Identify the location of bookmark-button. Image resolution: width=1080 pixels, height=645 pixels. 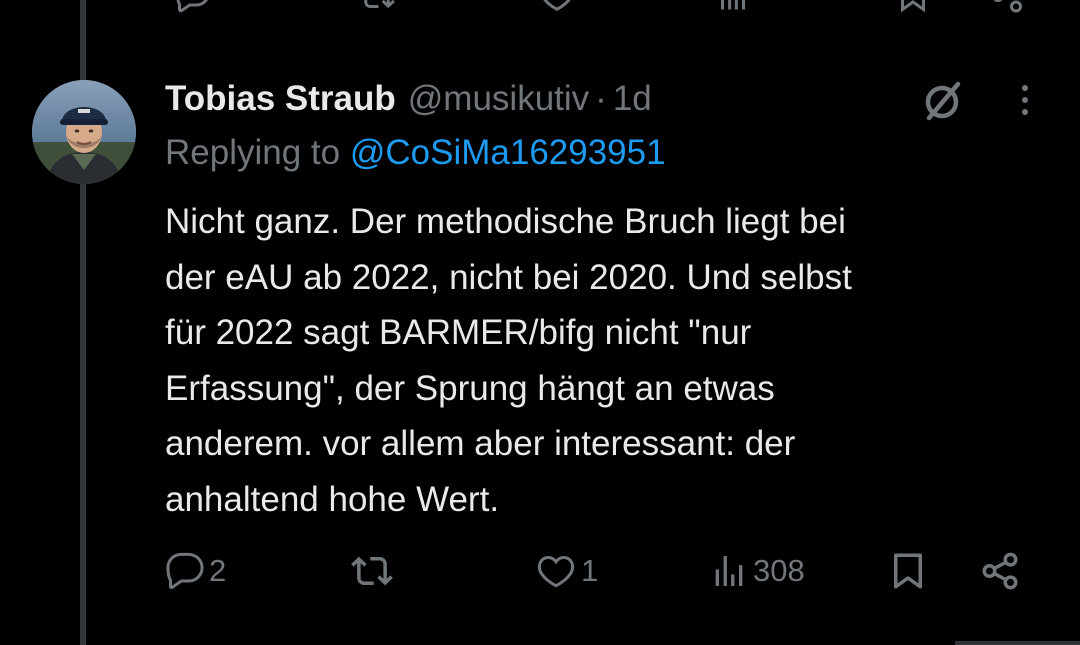
(908, 571).